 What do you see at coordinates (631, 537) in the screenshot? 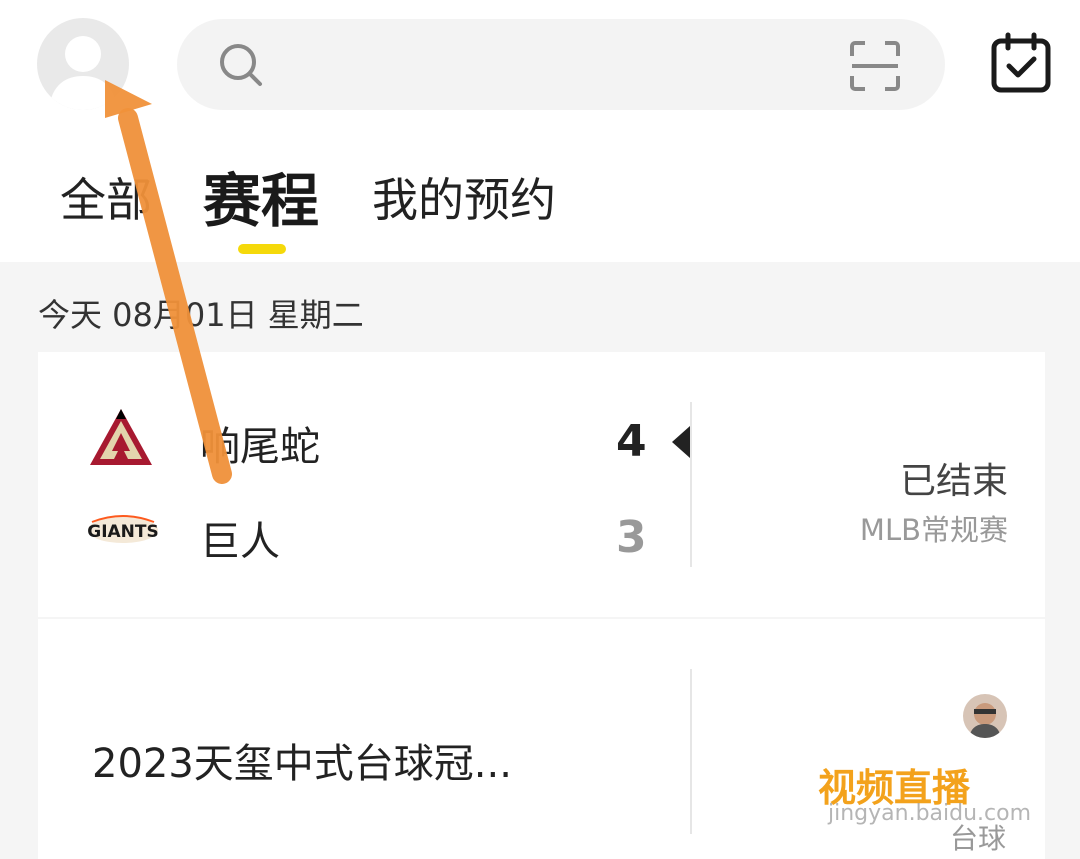
I see `away-team-score: 3` at bounding box center [631, 537].